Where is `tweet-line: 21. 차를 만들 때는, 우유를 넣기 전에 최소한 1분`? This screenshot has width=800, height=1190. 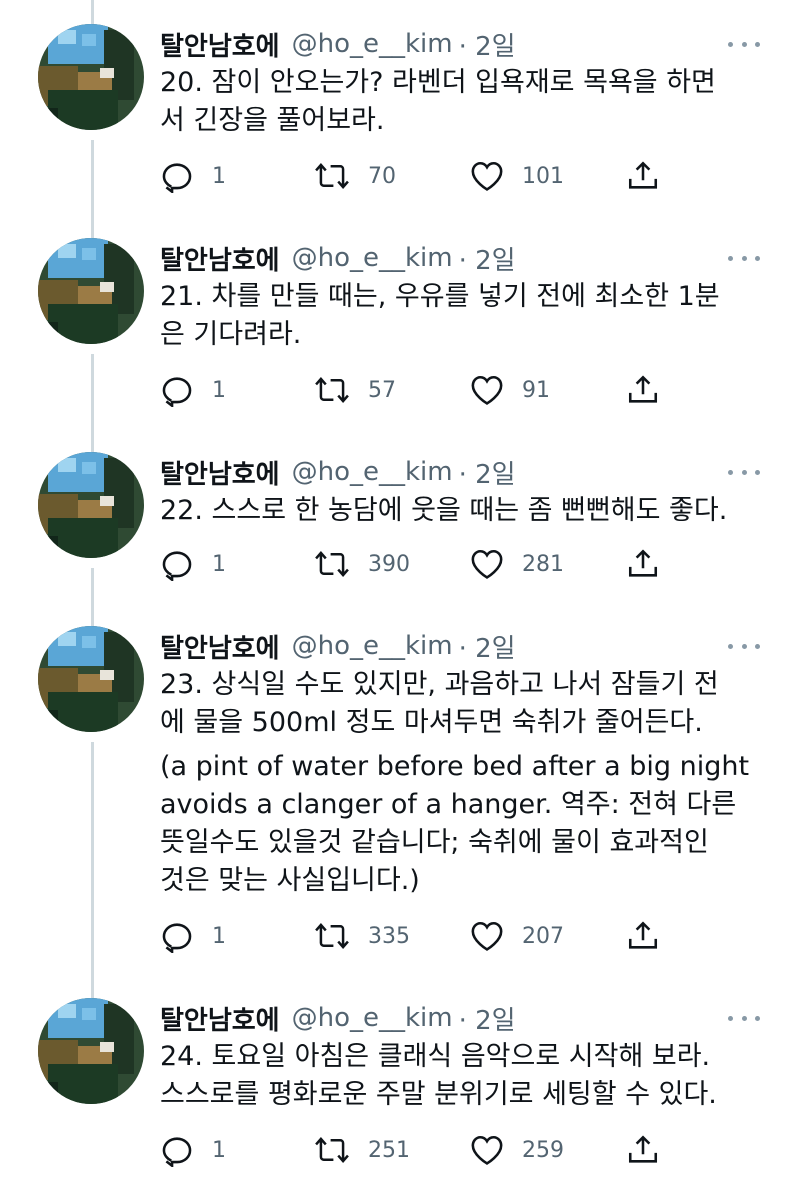 tweet-line: 21. 차를 만들 때는, 우유를 넣기 전에 최소한 1분 is located at coordinates (440, 296).